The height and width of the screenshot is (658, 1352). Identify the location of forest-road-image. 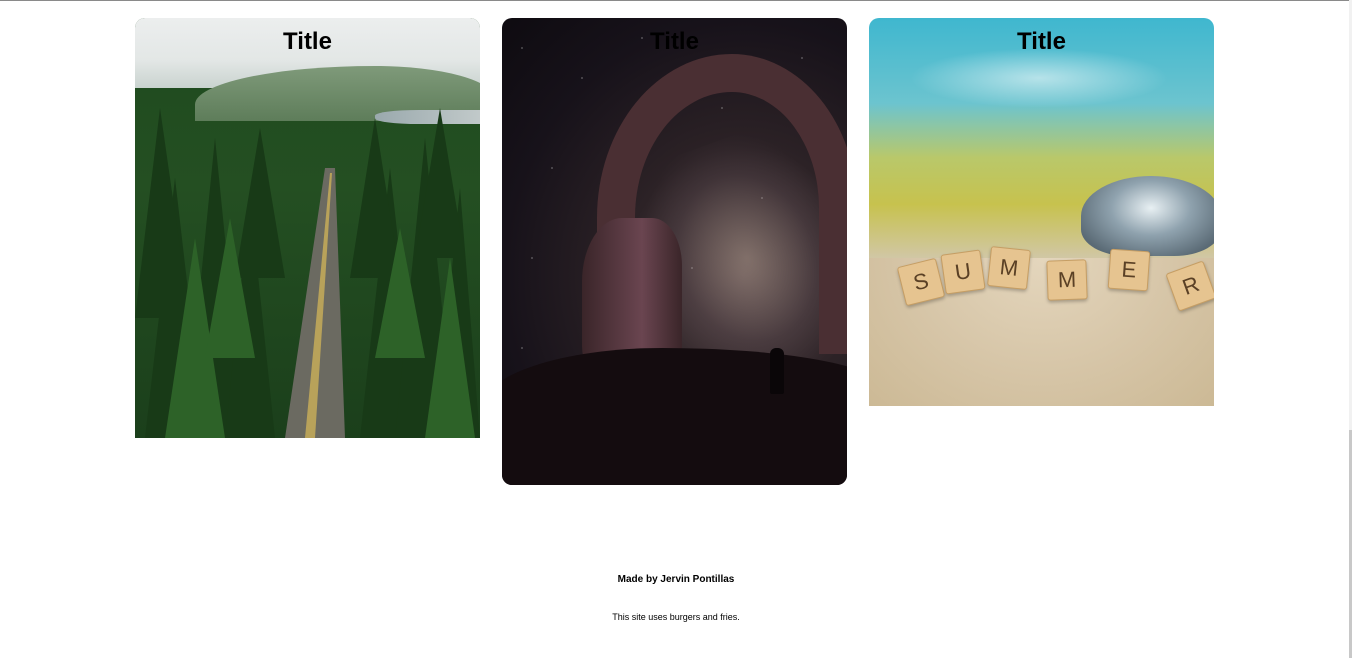
(307, 273).